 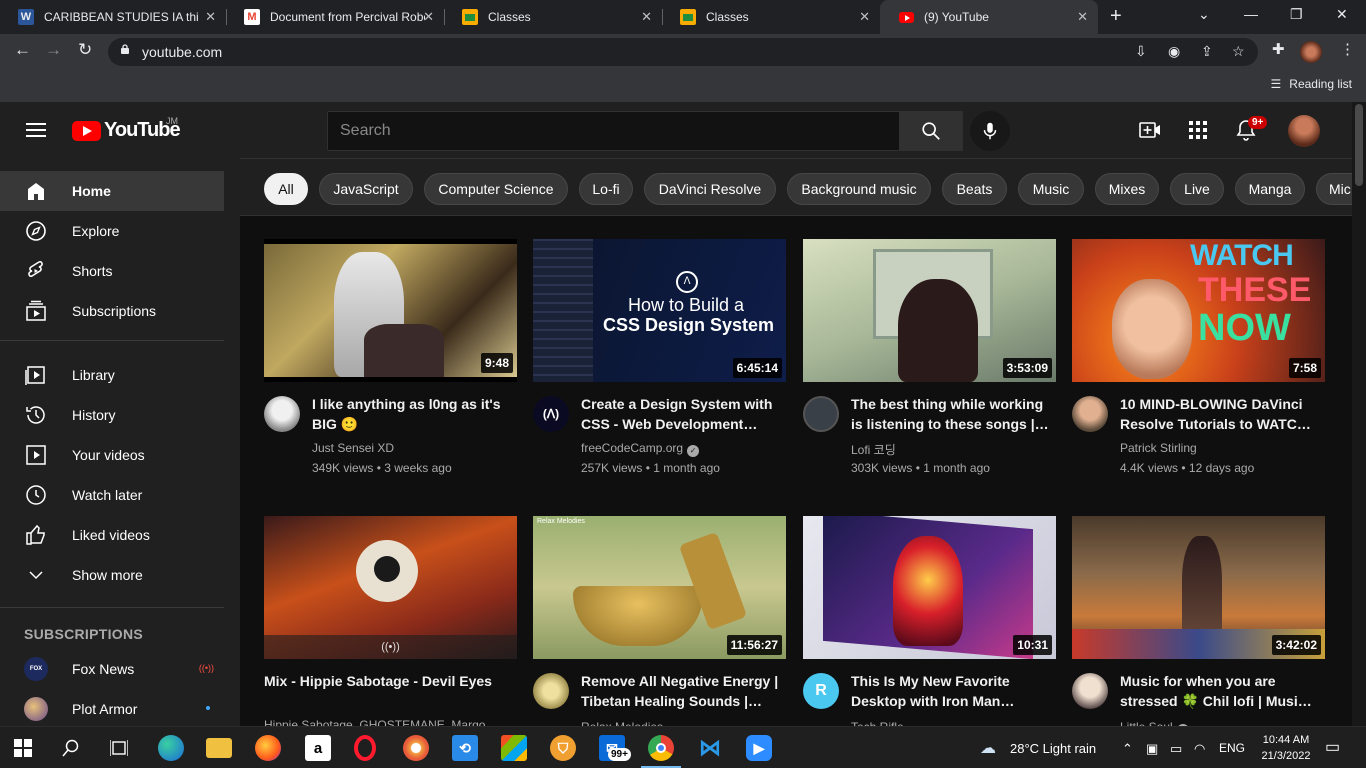 What do you see at coordinates (821, 691) in the screenshot?
I see `channel-avatar: R` at bounding box center [821, 691].